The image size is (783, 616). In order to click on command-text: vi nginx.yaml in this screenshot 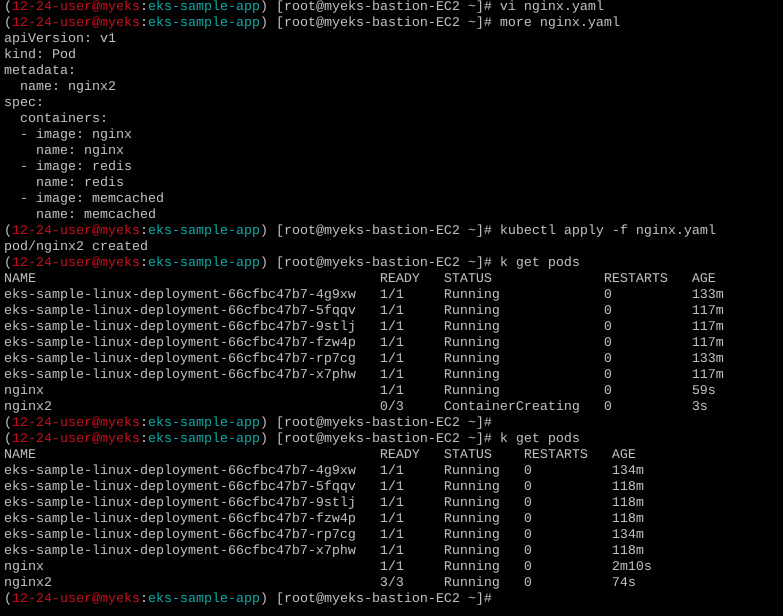, I will do `click(552, 8)`.